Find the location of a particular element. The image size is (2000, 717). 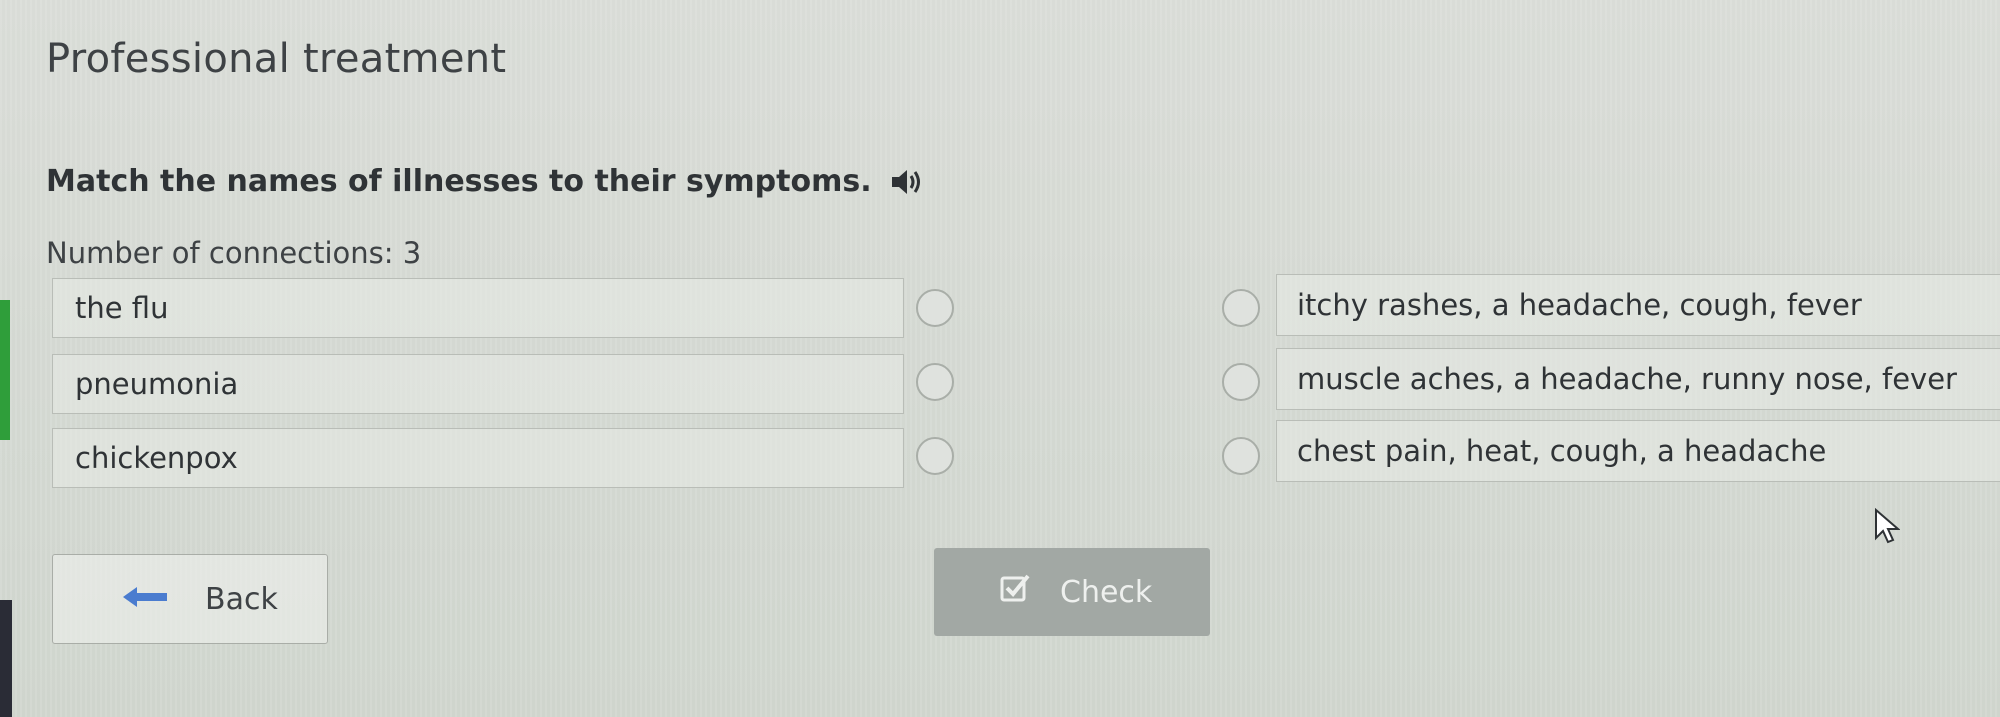

check-button-label: Check is located at coordinates (1106, 592).